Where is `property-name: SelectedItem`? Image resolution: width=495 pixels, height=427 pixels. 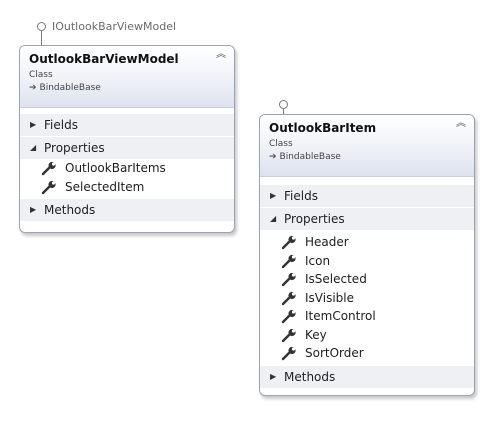 property-name: SelectedItem is located at coordinates (105, 186).